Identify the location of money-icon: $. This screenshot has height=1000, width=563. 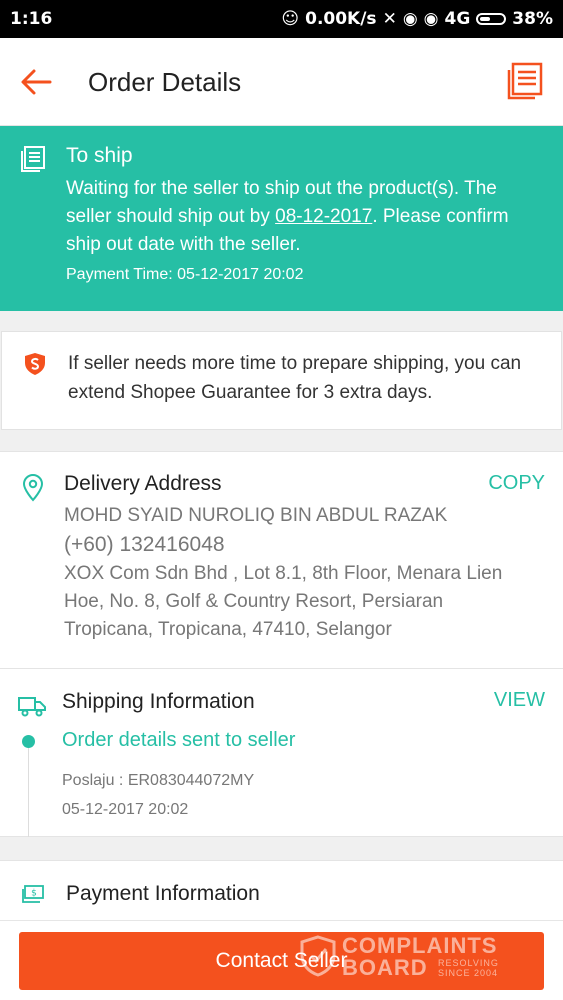
(33, 894).